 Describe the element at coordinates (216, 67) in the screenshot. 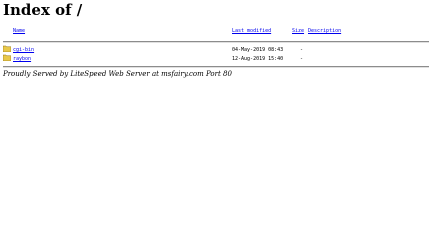

I see `footer-divider` at that location.